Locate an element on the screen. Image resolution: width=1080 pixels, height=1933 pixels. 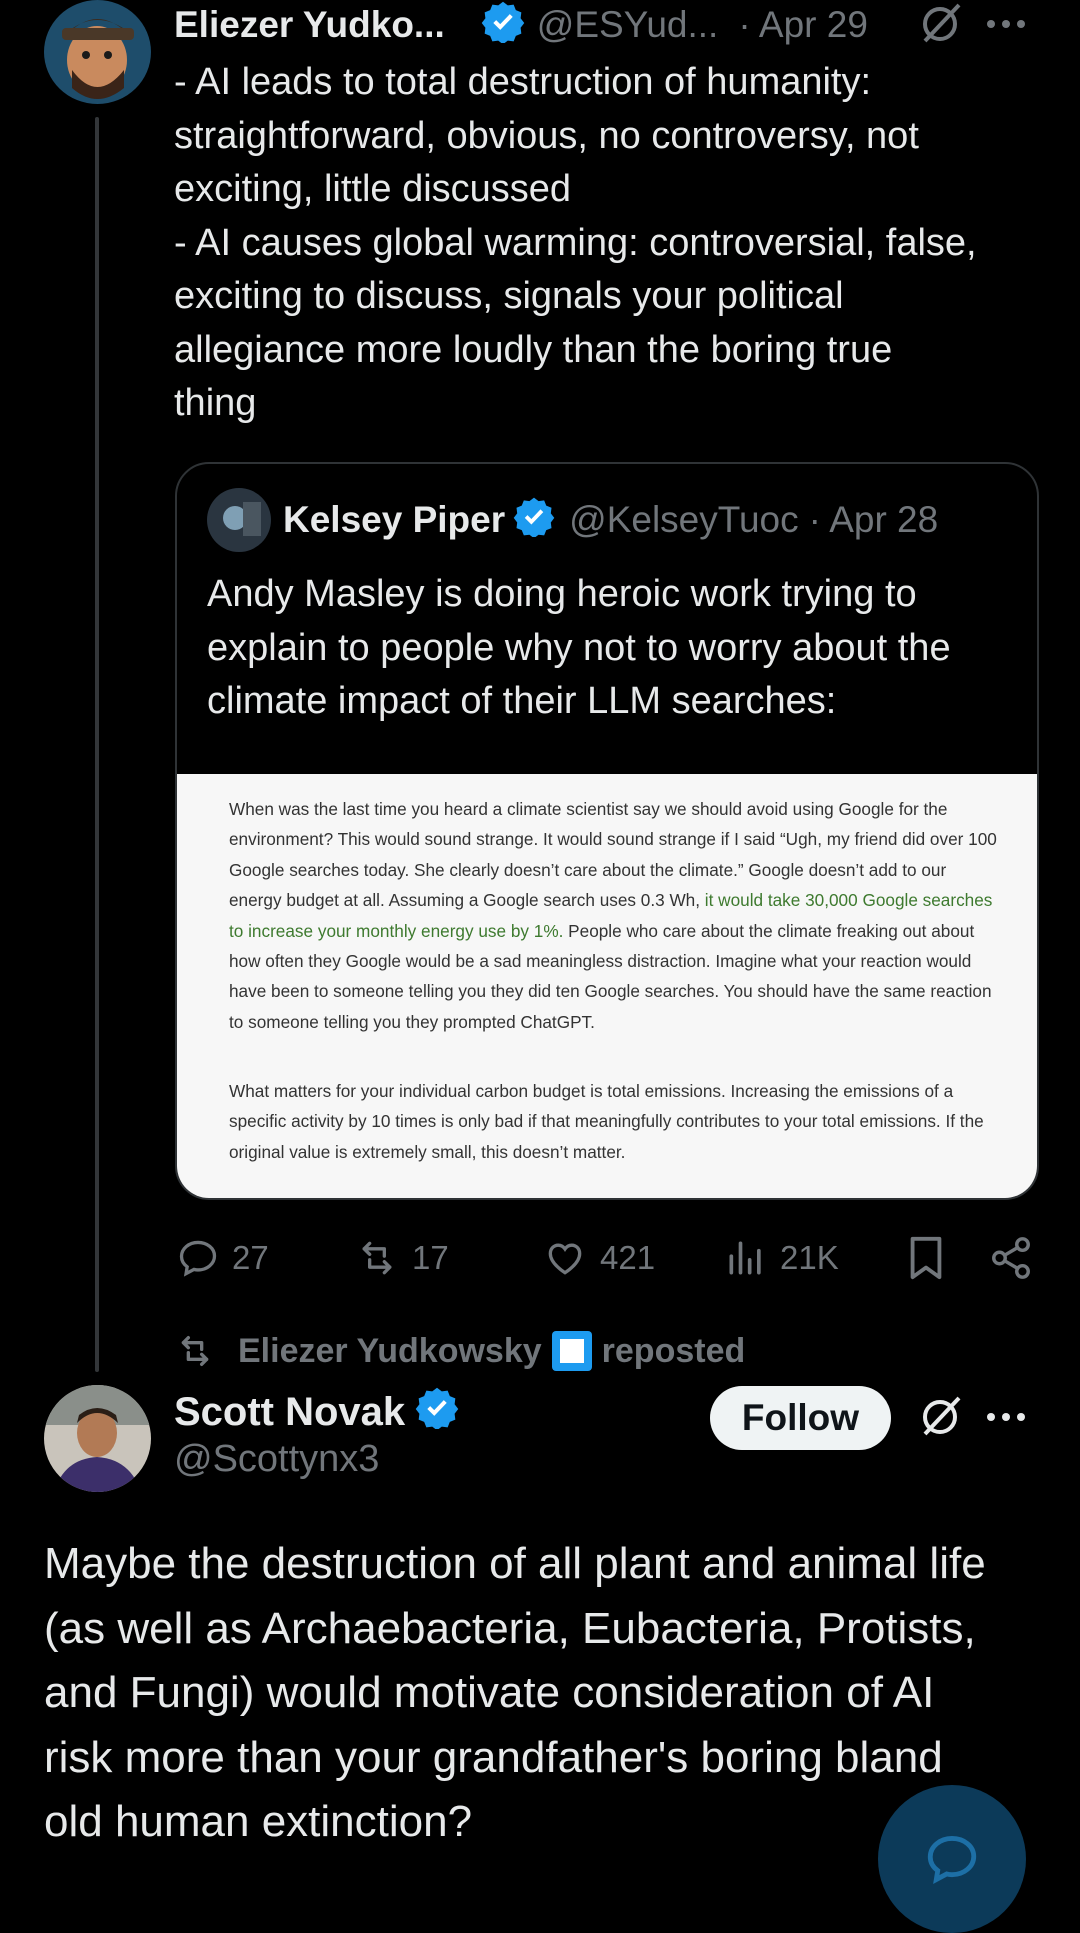
like-button: 421 is located at coordinates (598, 1258).